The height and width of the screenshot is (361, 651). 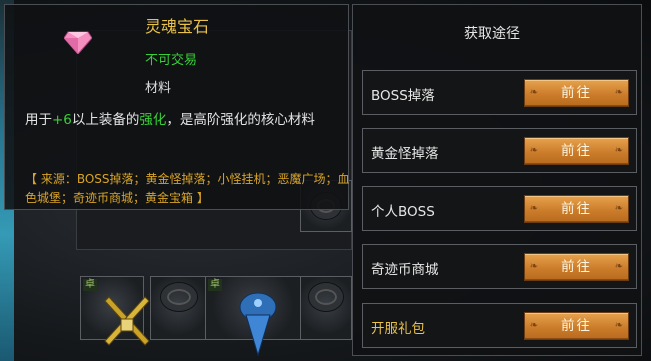 I want to click on strengthen-keyword: 强化, so click(x=153, y=120).